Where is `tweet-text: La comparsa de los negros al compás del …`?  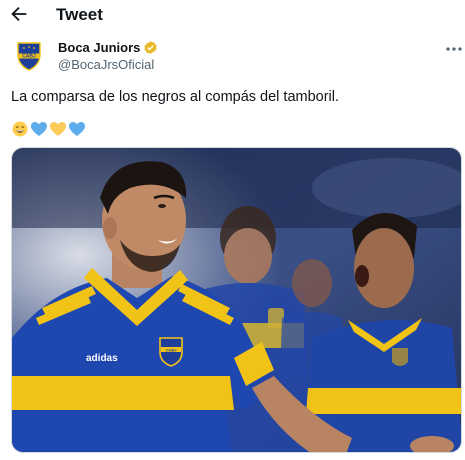
tweet-text: La comparsa de los negros al compás del … is located at coordinates (175, 97).